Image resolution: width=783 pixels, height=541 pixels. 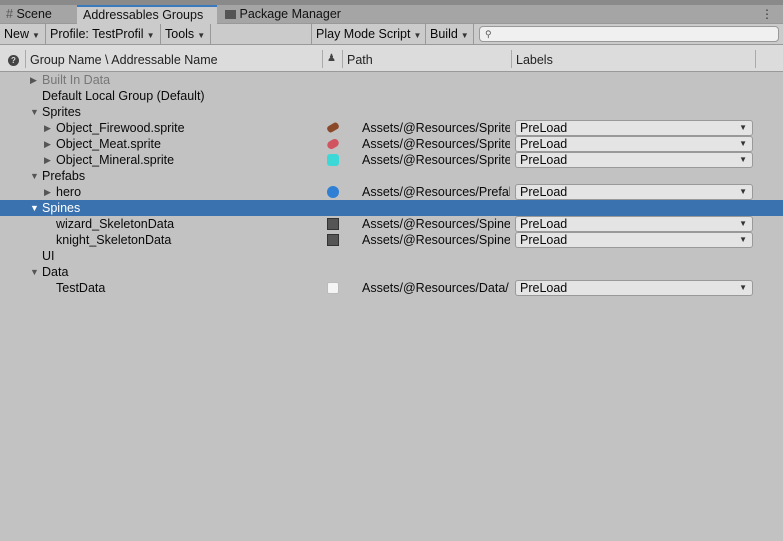 What do you see at coordinates (436, 144) in the screenshot?
I see `row-path: Assets/@Resources/Sprite` at bounding box center [436, 144].